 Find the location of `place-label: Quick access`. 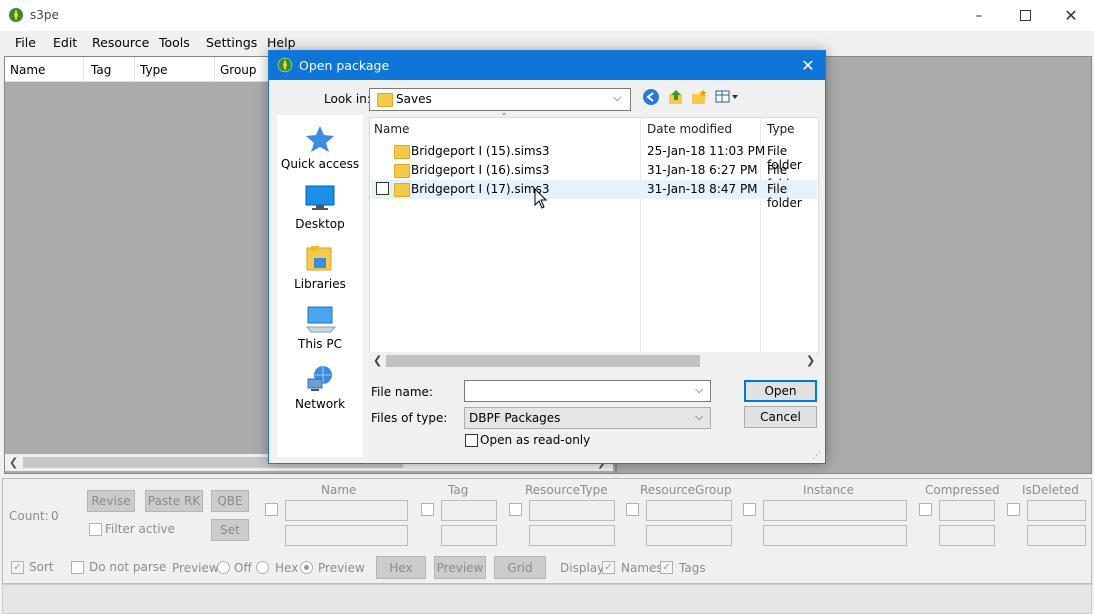

place-label: Quick access is located at coordinates (320, 164).